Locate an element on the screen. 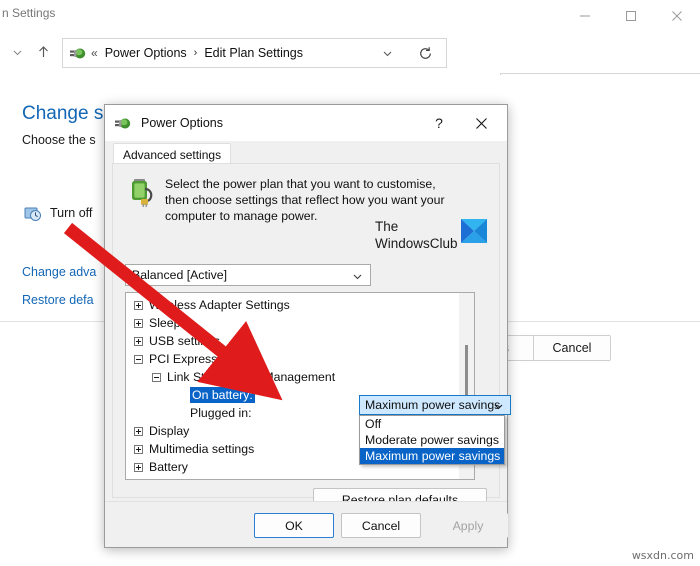 Image resolution: width=700 pixels, height=566 pixels. breadcrumb-current: Edit Plan Settings is located at coordinates (253, 53).